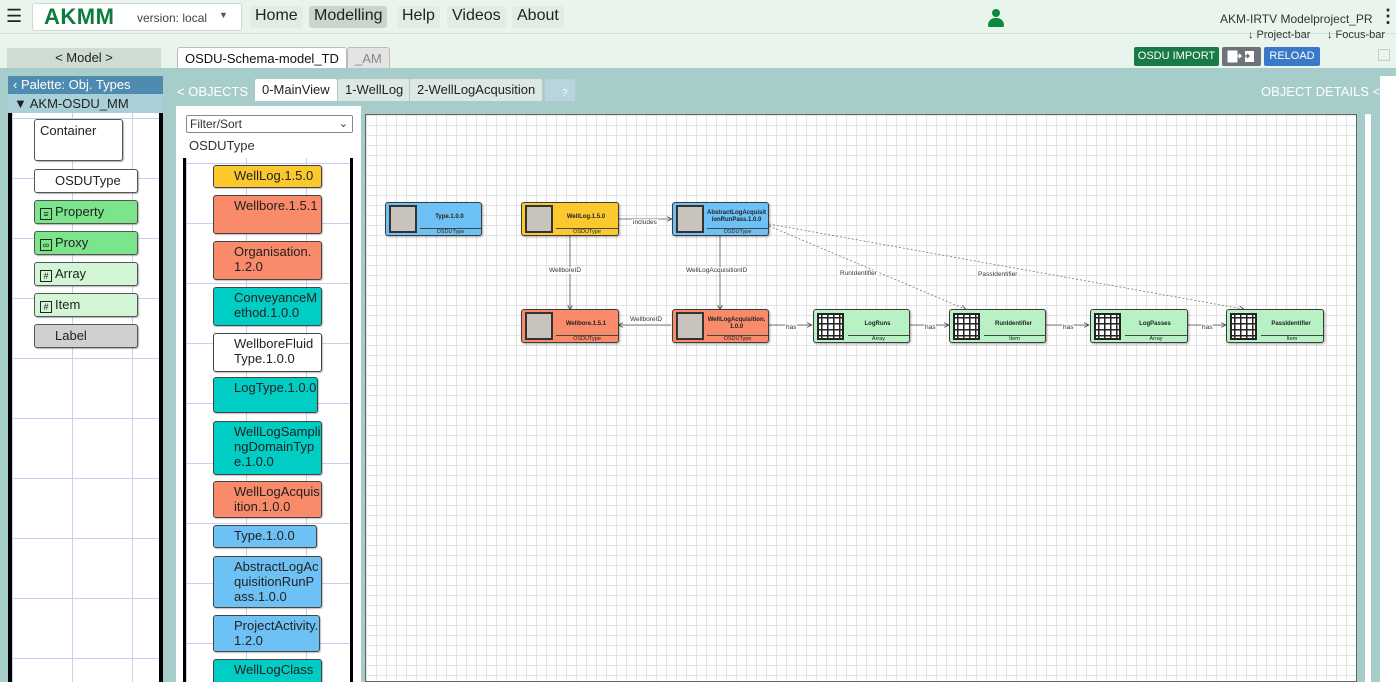  What do you see at coordinates (1241, 56) in the screenshot?
I see `export-import-icon-button` at bounding box center [1241, 56].